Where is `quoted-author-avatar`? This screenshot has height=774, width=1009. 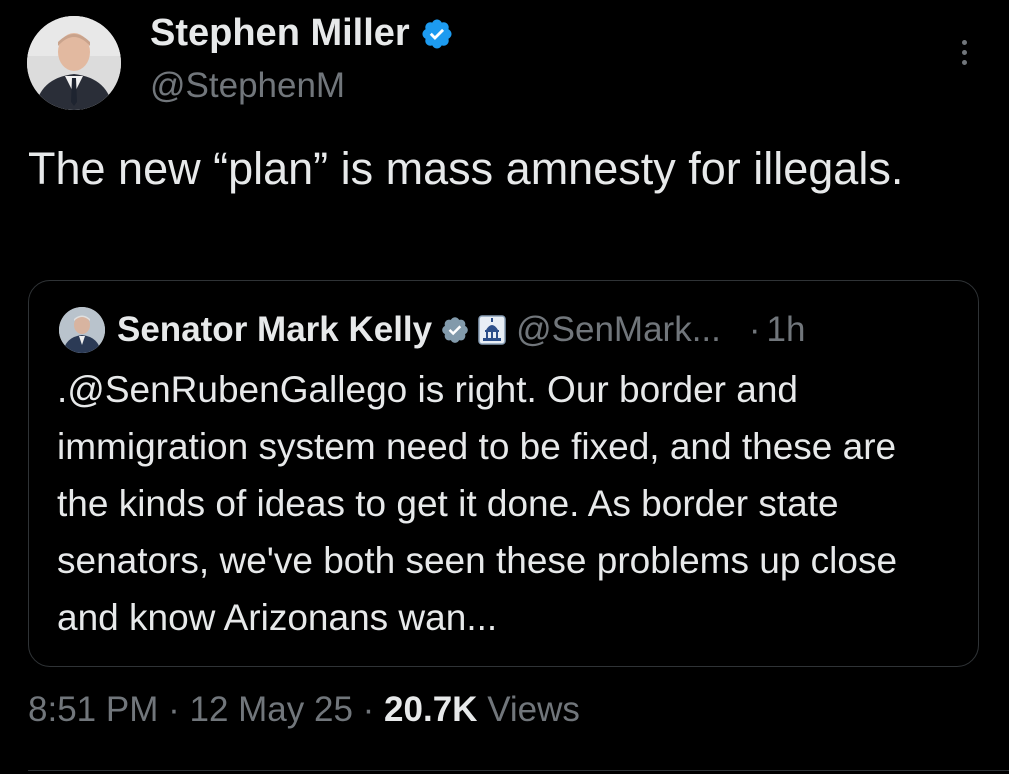 quoted-author-avatar is located at coordinates (82, 330).